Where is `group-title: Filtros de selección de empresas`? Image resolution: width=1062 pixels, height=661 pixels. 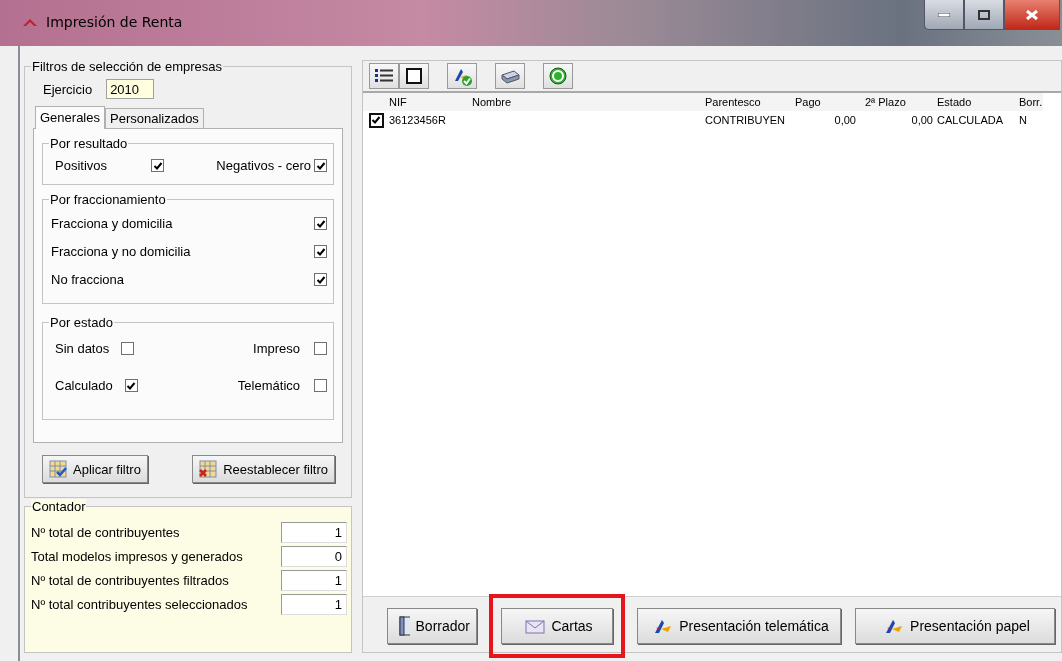
group-title: Filtros de selección de empresas is located at coordinates (127, 66).